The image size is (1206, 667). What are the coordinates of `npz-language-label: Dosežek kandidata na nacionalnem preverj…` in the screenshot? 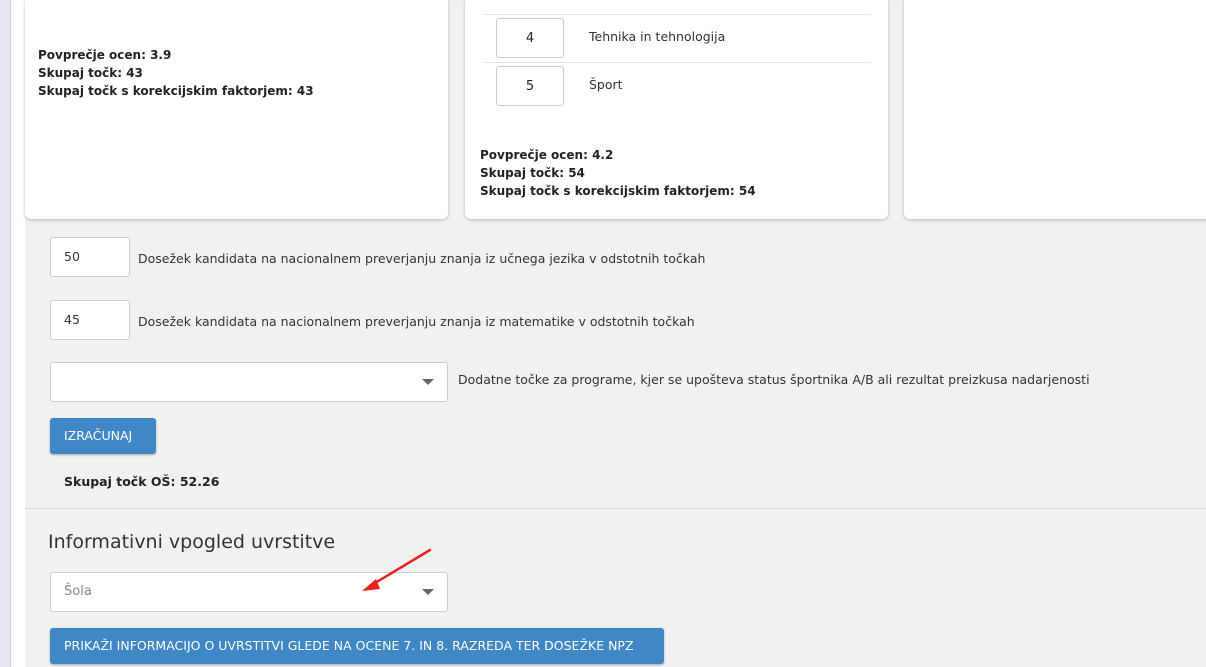 It's located at (422, 258).